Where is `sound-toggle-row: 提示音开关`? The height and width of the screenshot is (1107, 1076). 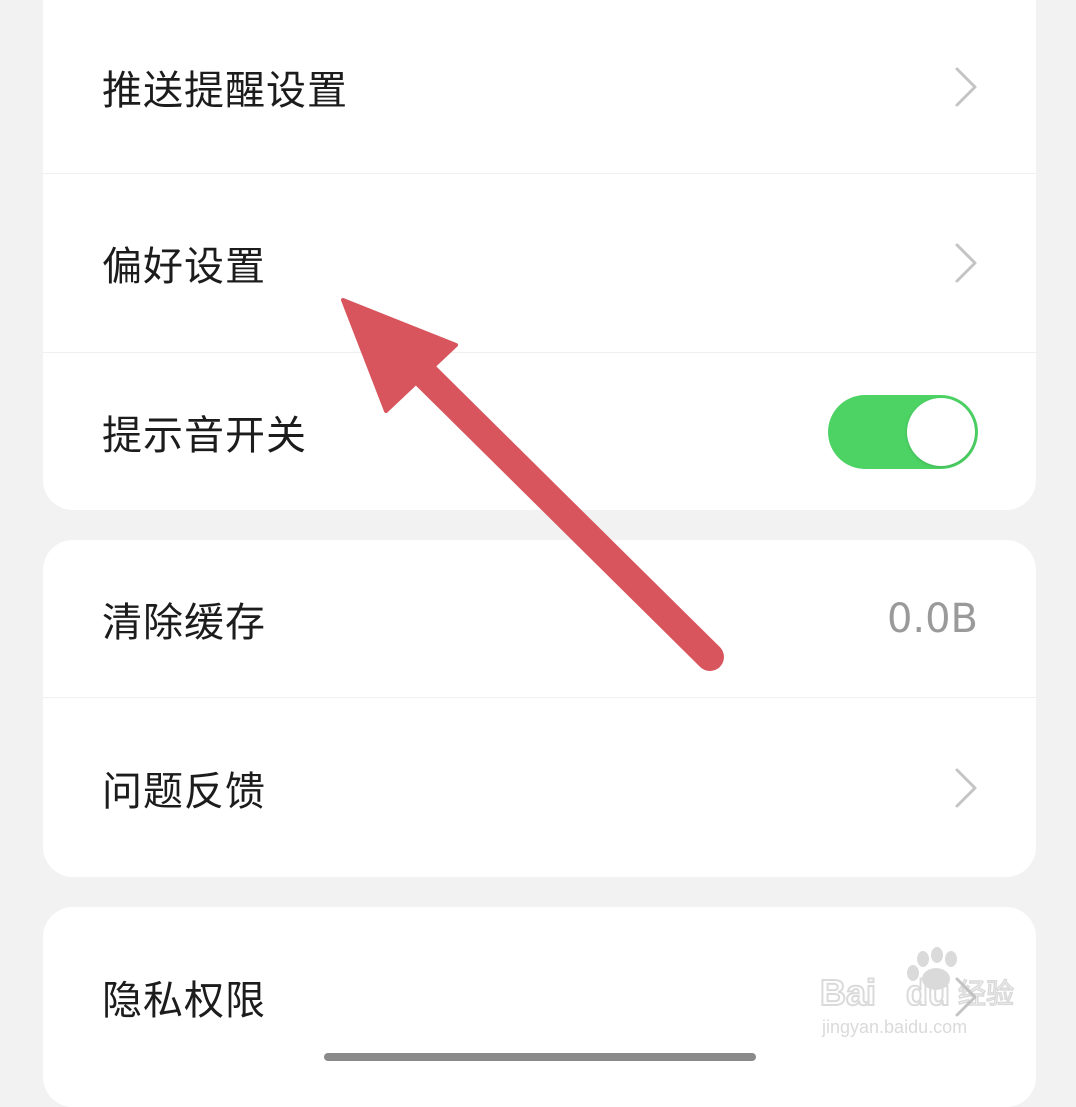 sound-toggle-row: 提示音开关 is located at coordinates (539, 431).